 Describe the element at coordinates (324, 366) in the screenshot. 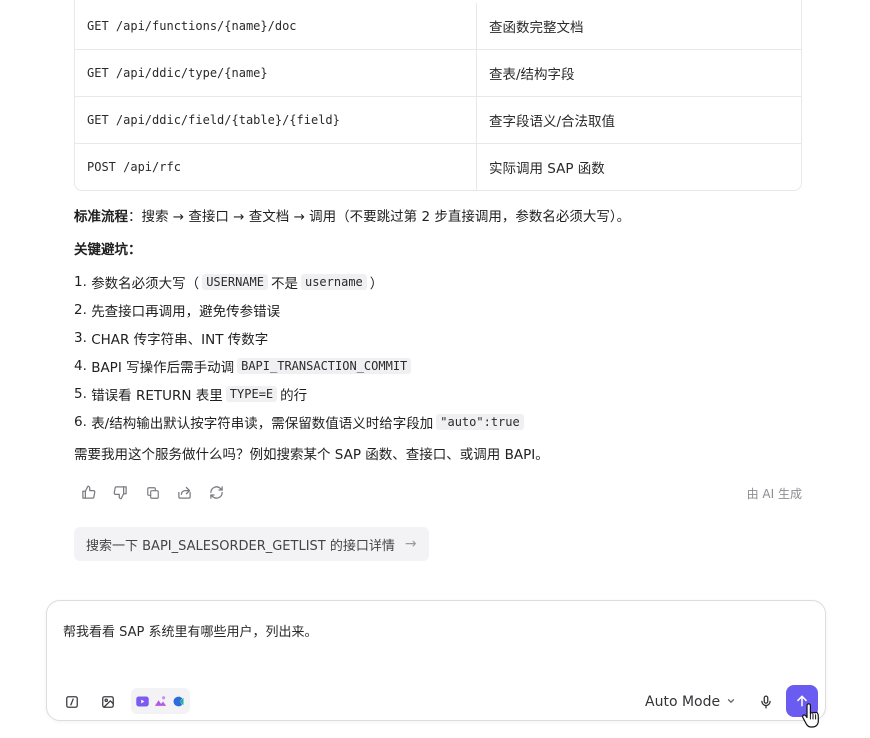

I see `inline-code: BAPI_TRANSACTION_COMMIT` at that location.